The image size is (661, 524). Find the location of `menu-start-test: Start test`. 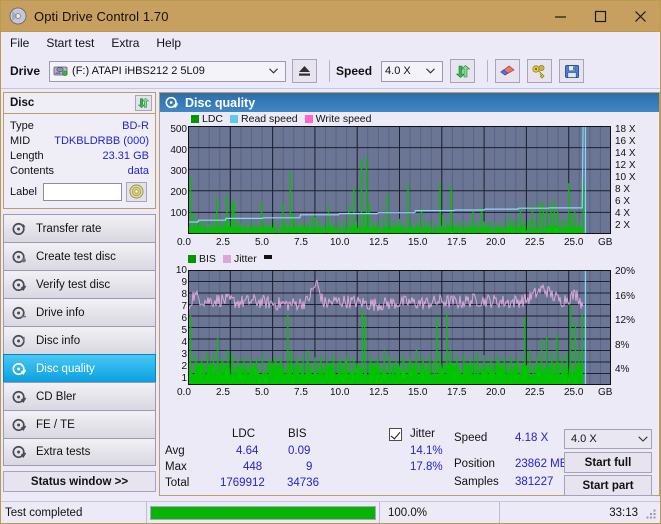

menu-start-test: Start test is located at coordinates (74, 43).